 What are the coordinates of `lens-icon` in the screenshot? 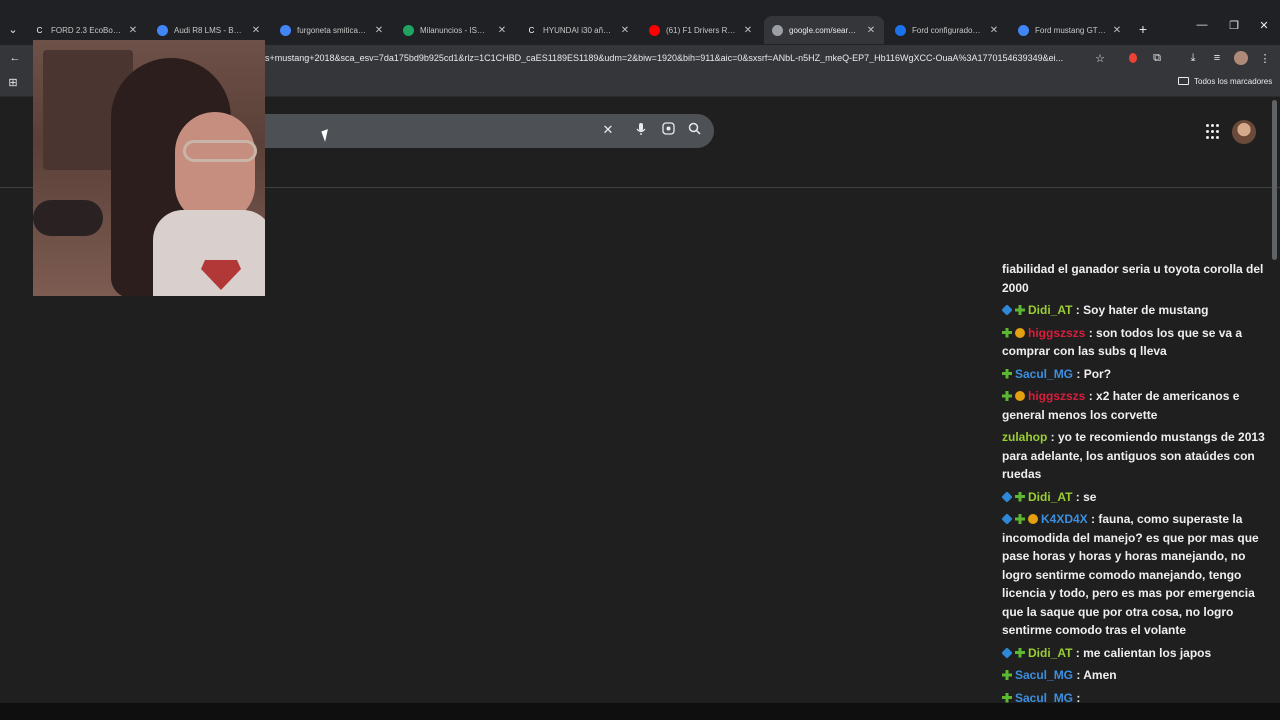 It's located at (668, 130).